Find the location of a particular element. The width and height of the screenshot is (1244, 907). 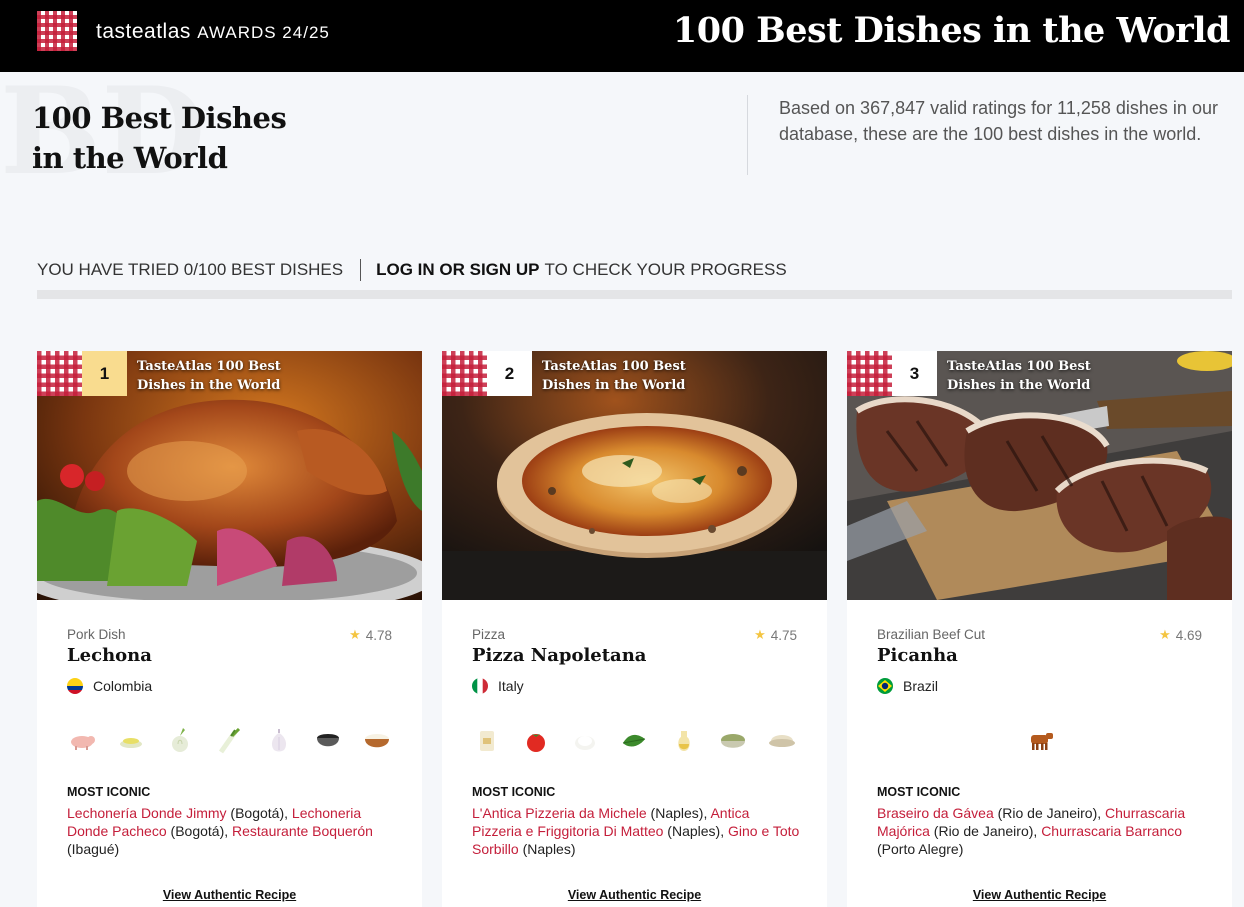

rating-value: 4.78 is located at coordinates (378, 635).